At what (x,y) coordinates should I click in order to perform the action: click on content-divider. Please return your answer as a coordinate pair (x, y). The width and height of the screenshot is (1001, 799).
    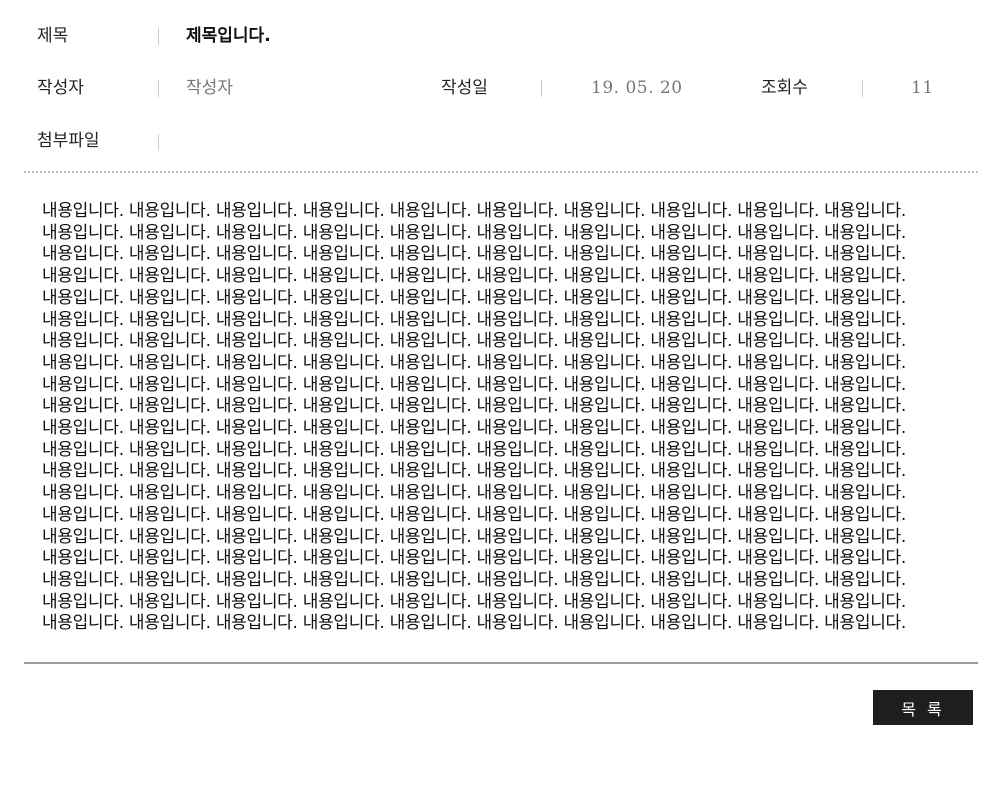
    Looking at the image, I should click on (501, 663).